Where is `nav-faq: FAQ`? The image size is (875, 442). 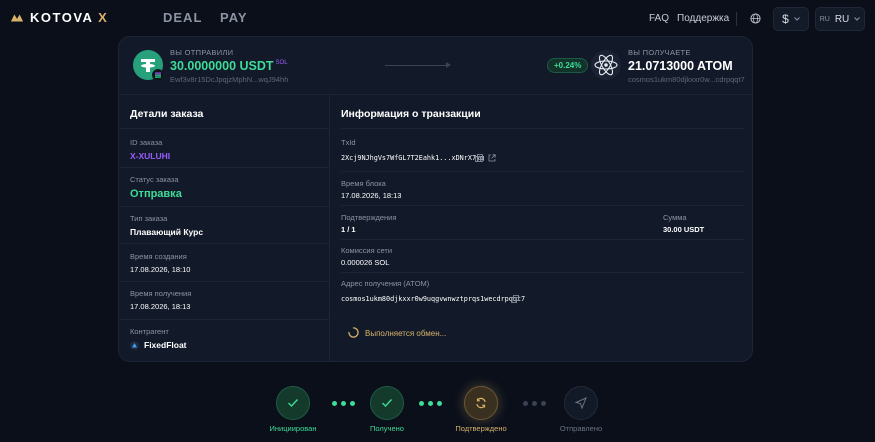
nav-faq: FAQ is located at coordinates (659, 18).